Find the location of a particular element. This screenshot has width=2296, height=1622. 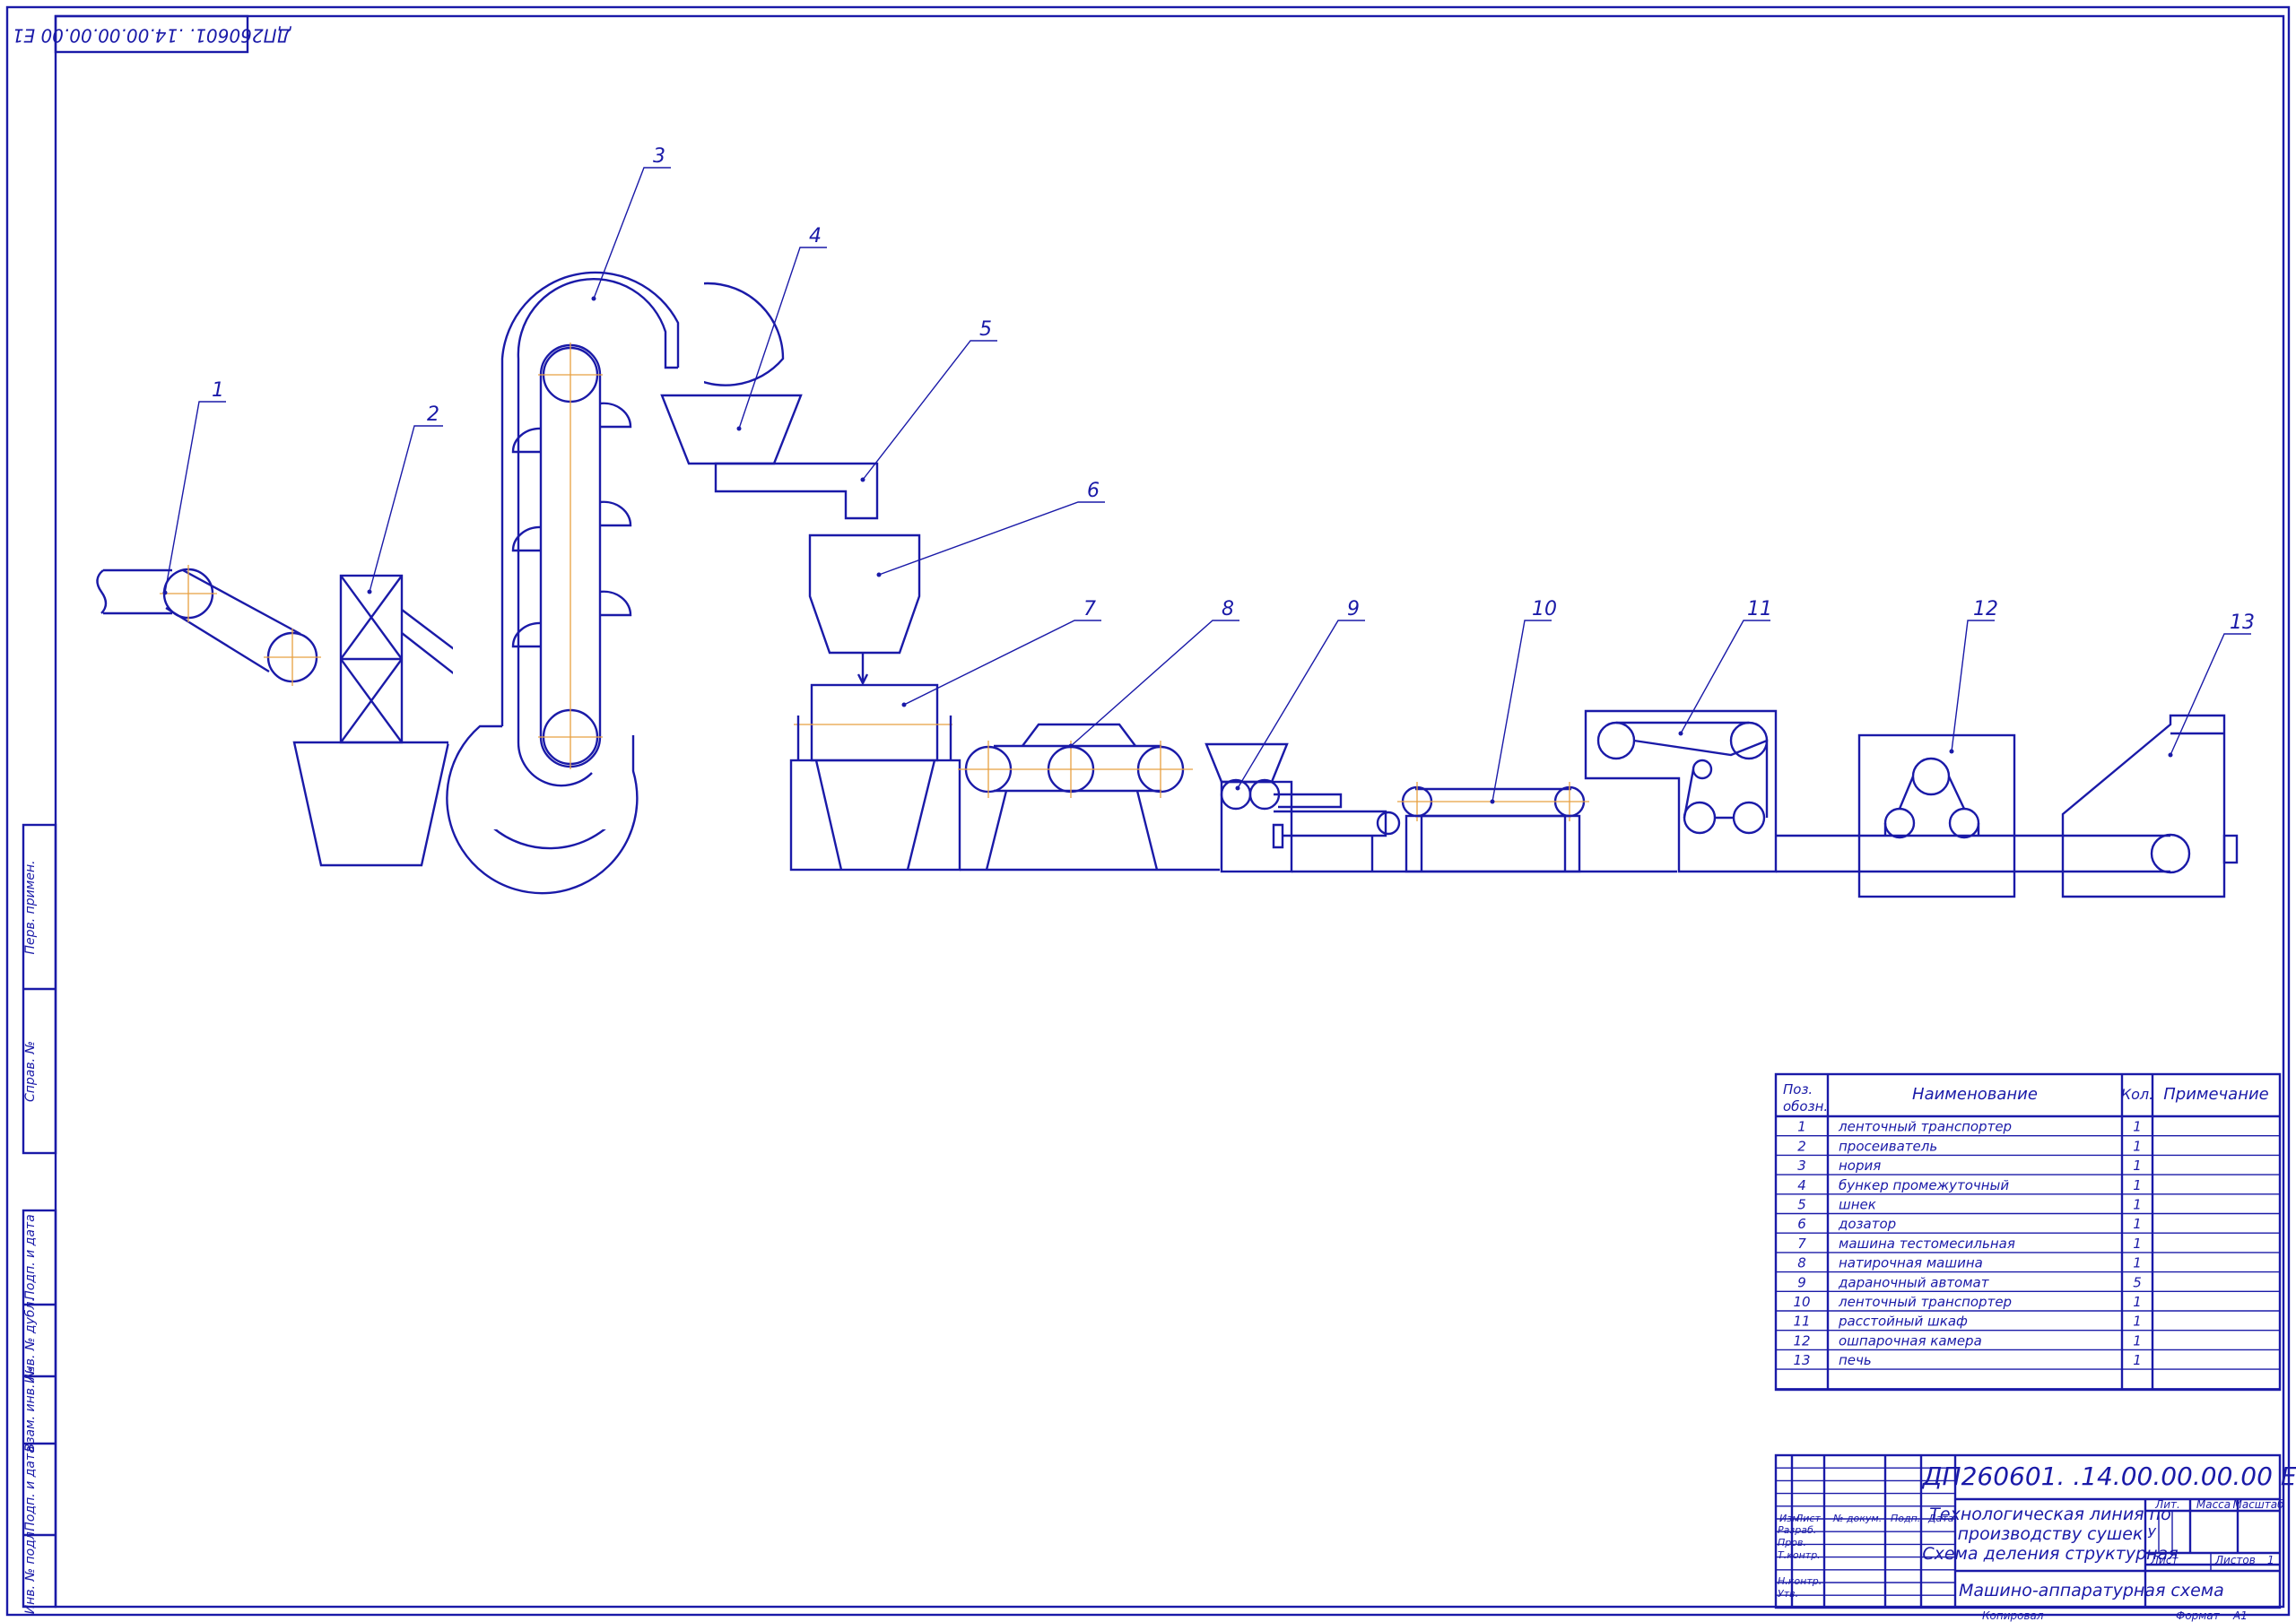

leader-label: 2 is located at coordinates (433, 414).